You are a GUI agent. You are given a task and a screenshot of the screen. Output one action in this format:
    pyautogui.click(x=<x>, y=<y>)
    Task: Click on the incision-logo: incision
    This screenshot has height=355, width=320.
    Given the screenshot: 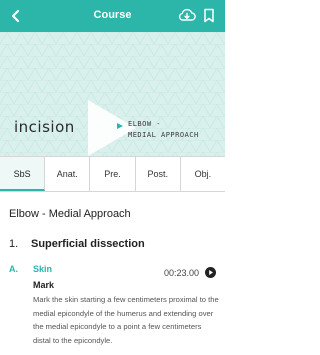 What is the action you would take?
    pyautogui.click(x=44, y=127)
    